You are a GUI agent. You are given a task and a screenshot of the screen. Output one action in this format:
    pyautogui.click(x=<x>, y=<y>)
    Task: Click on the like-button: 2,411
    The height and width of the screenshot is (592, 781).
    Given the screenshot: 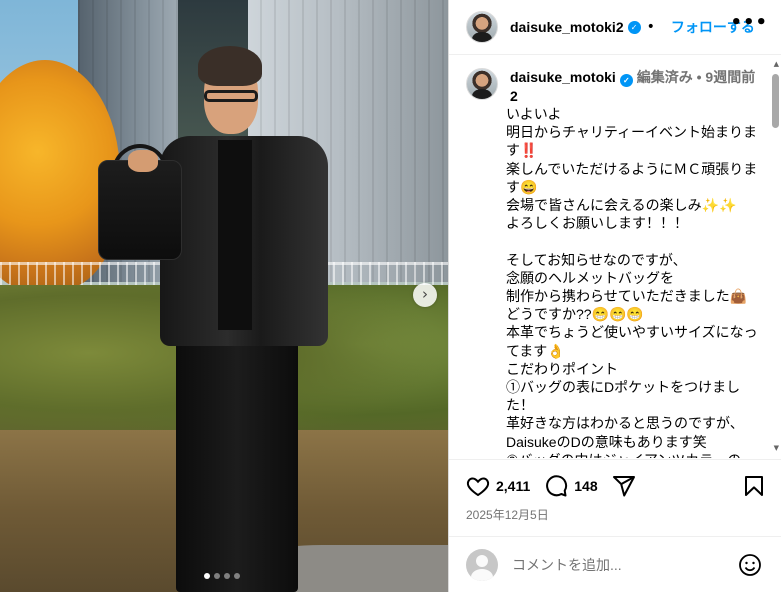 What is the action you would take?
    pyautogui.click(x=498, y=486)
    